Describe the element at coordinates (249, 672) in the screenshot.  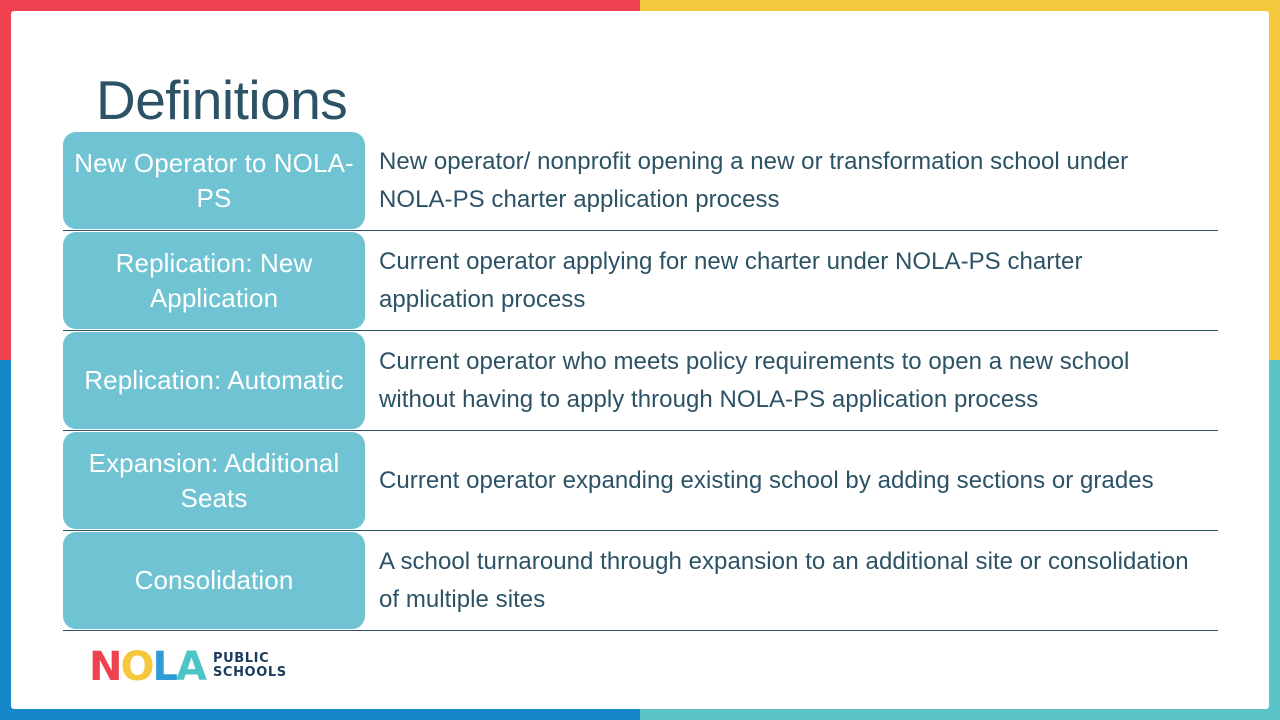
I see `logo-tagline-line2: SCHOOLS` at that location.